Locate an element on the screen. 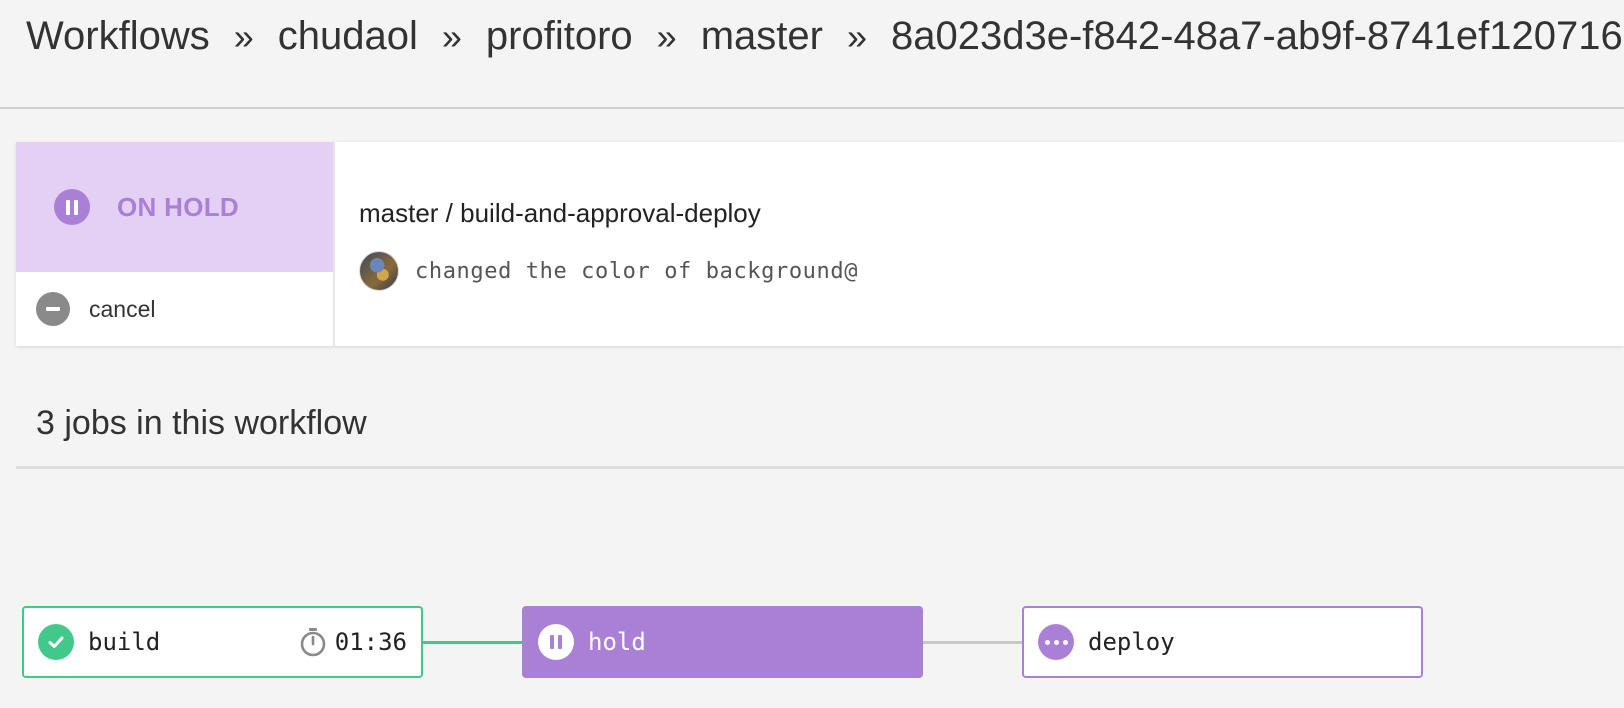 This screenshot has height=708, width=1624. job-name: hold is located at coordinates (617, 642).